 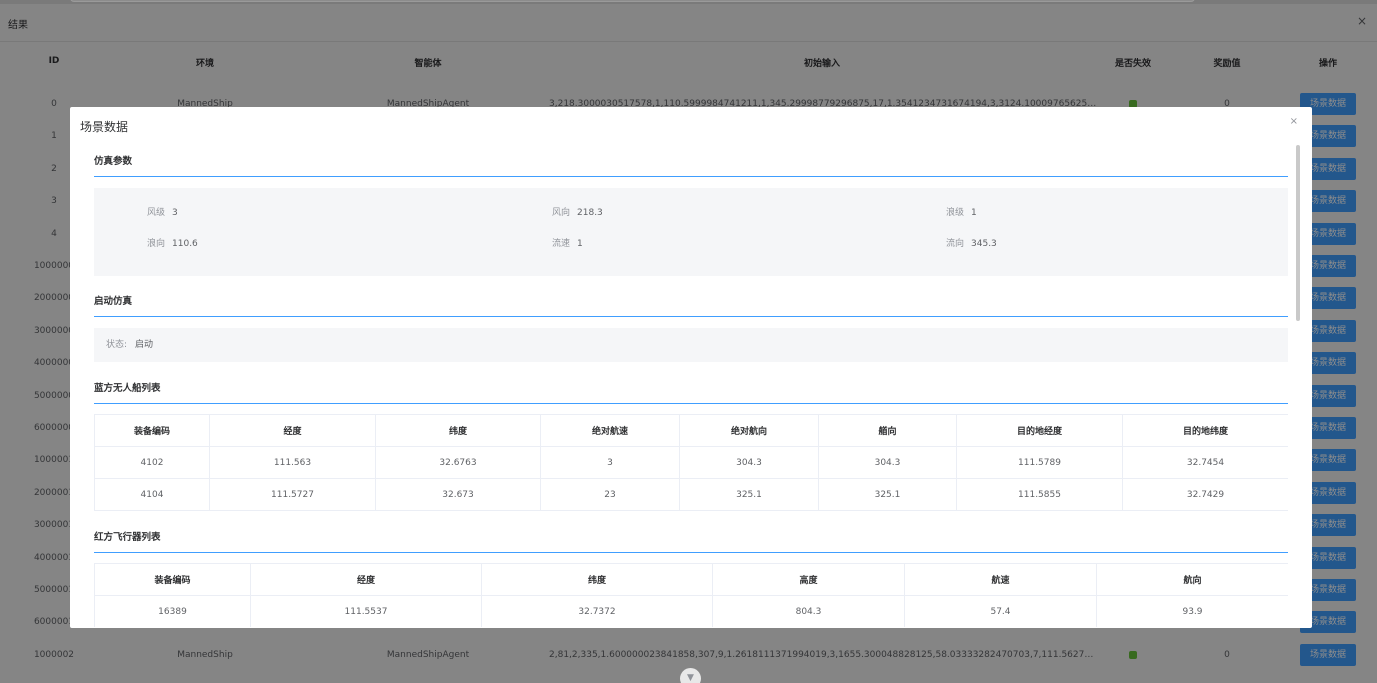 I want to click on column-header: 智能体, so click(x=428, y=64).